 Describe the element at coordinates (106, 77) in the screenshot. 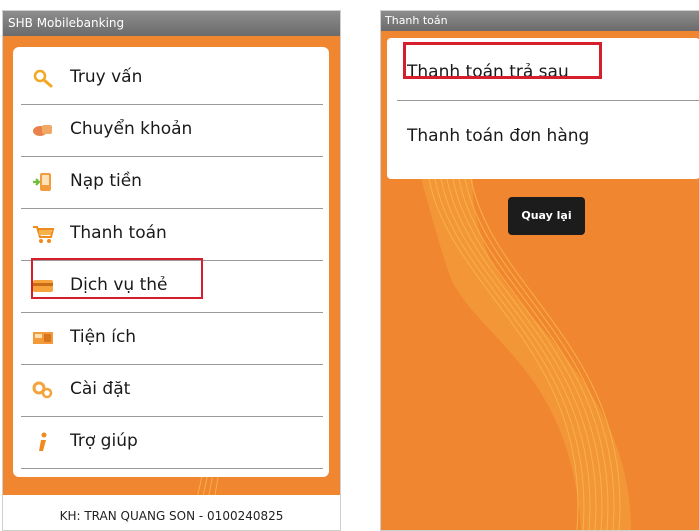

I see `menu-label: Truy vấn` at that location.